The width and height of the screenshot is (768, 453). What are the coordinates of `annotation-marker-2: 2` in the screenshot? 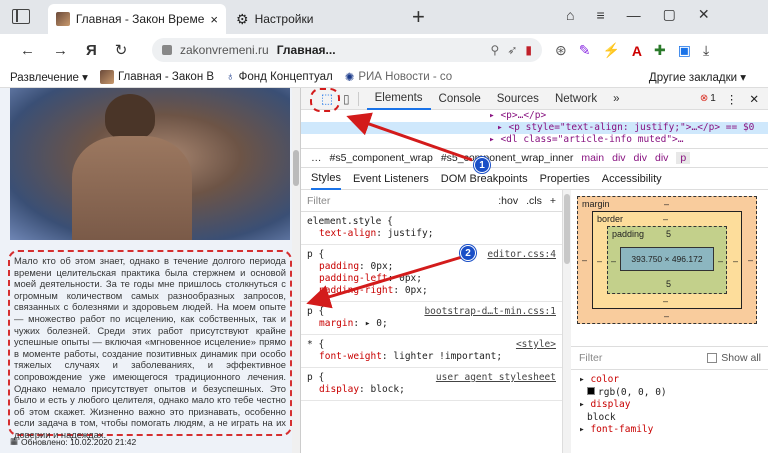 It's located at (468, 253).